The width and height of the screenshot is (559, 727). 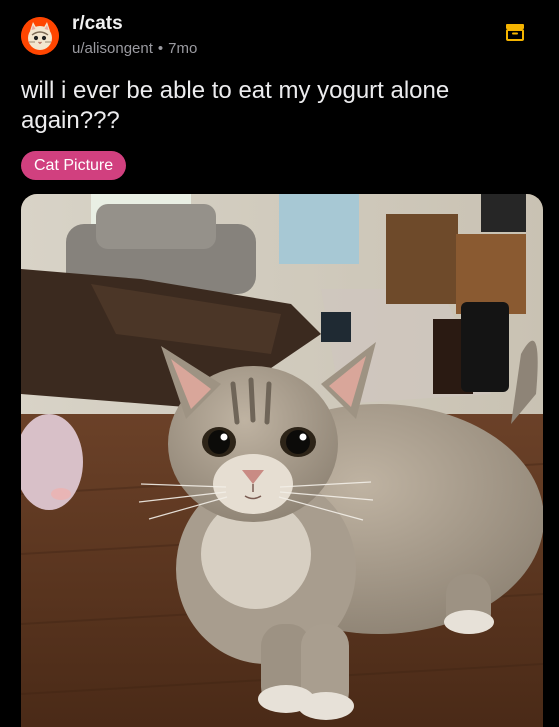 I want to click on post-flair: Cat Picture, so click(x=74, y=165).